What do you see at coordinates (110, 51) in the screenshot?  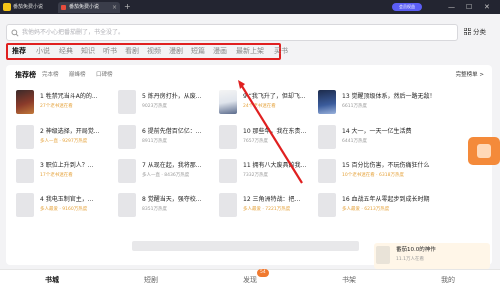 I see `nav-tab-audio: 听书` at bounding box center [110, 51].